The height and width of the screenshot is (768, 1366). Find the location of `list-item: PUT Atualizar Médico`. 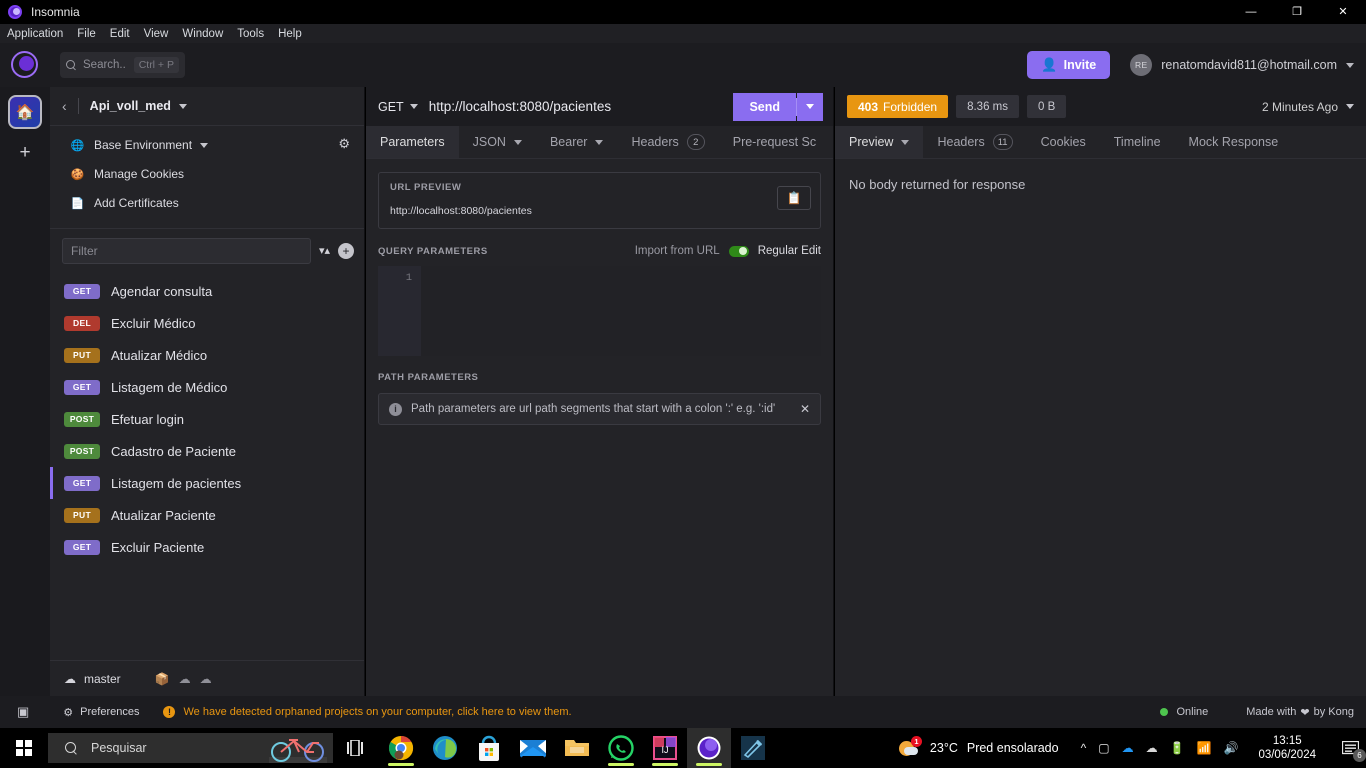

list-item: PUT Atualizar Médico is located at coordinates (207, 355).